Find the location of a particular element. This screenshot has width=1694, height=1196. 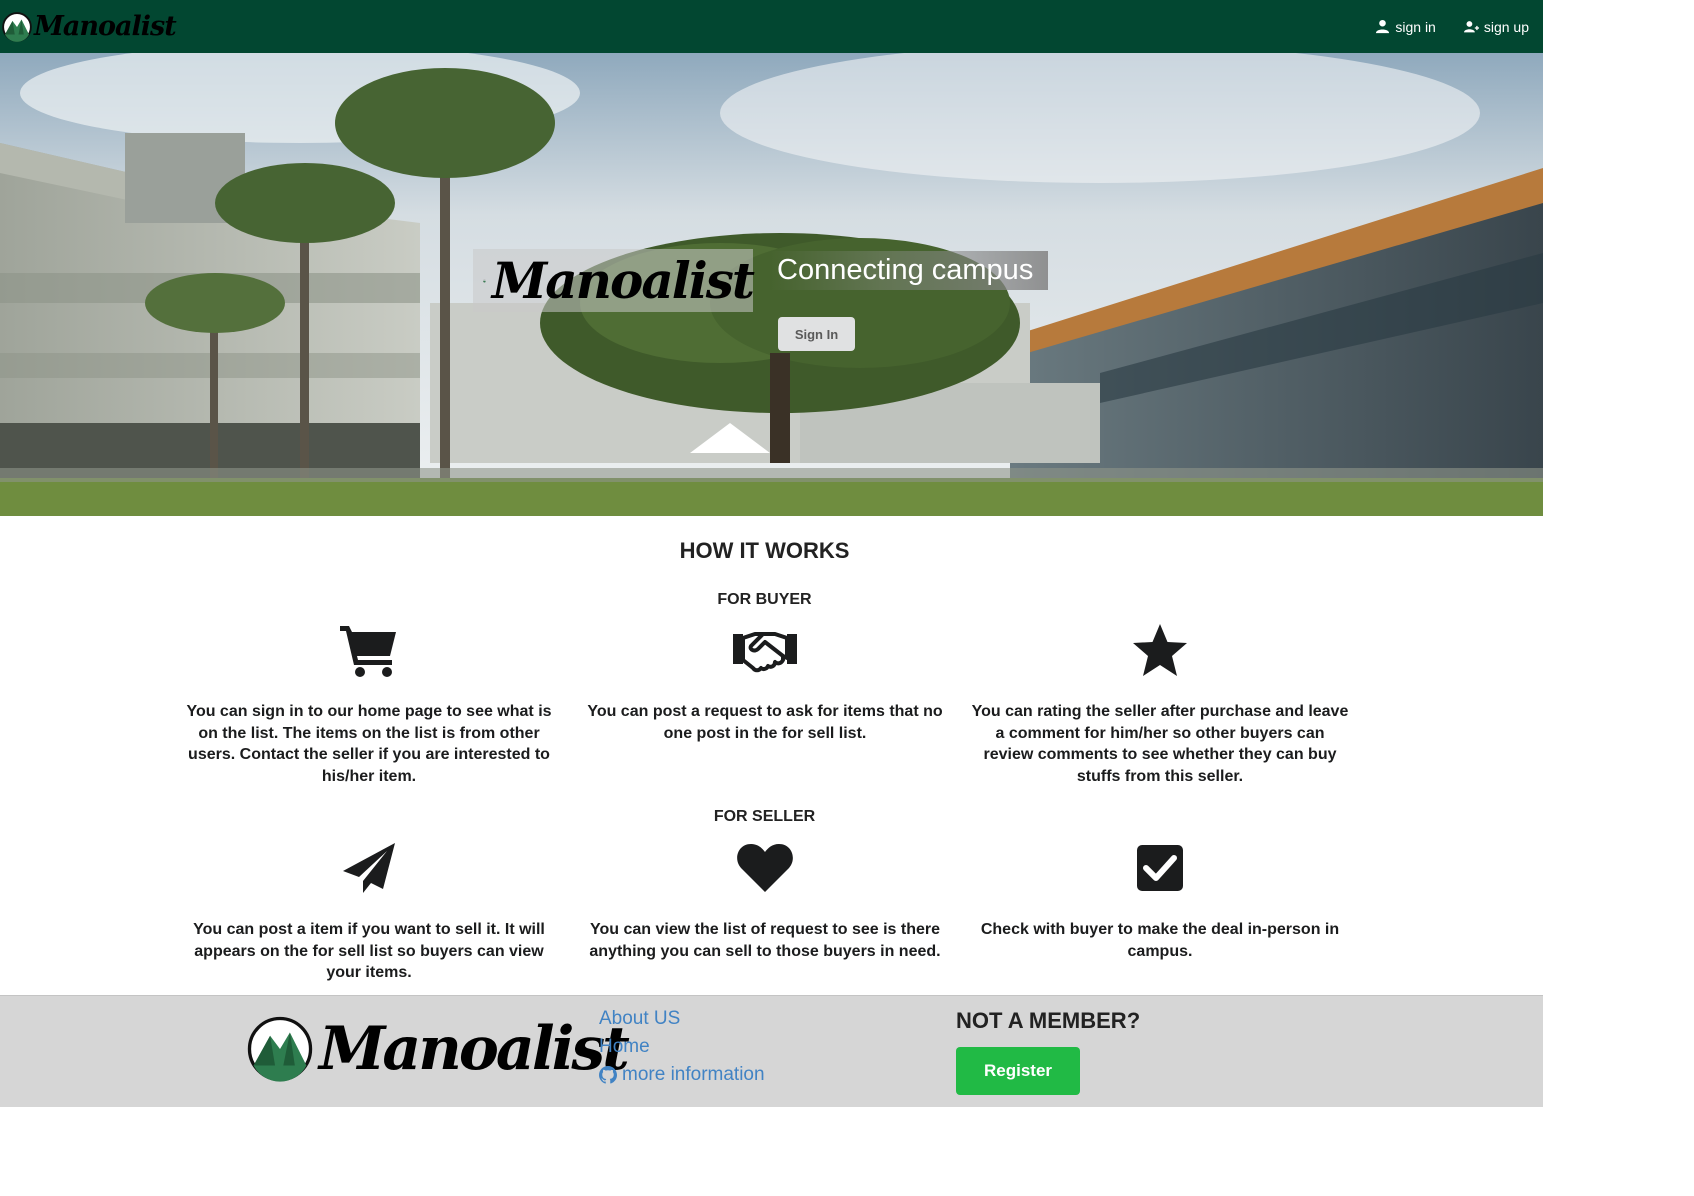

hero-sign-in-button: Sign In is located at coordinates (816, 334).